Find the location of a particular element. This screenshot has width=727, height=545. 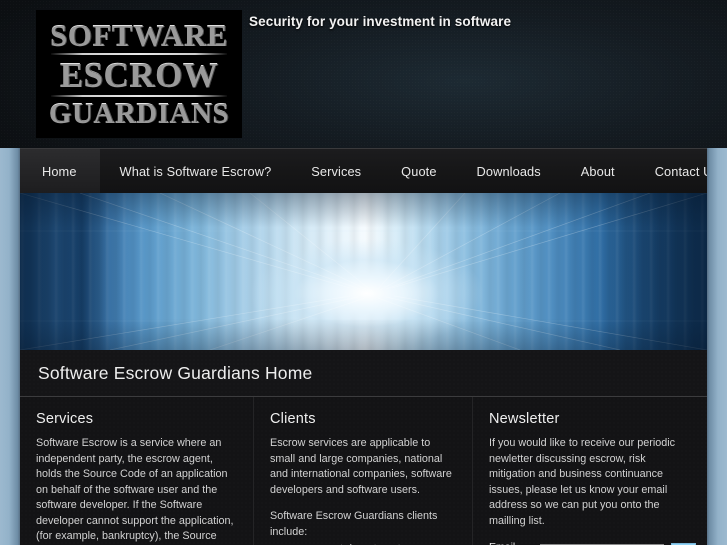

clients-heading: Clients is located at coordinates (293, 419).